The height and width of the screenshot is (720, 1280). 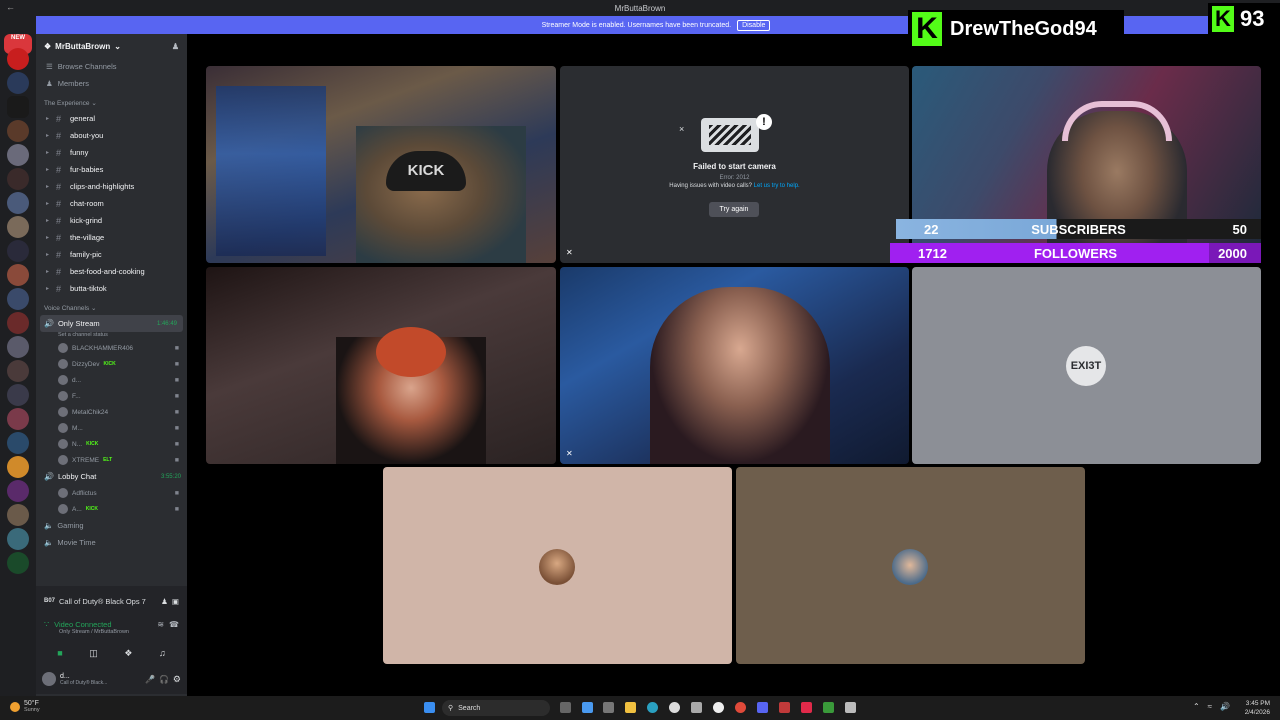 I want to click on invite-icon: ♟, so click(x=164, y=601).